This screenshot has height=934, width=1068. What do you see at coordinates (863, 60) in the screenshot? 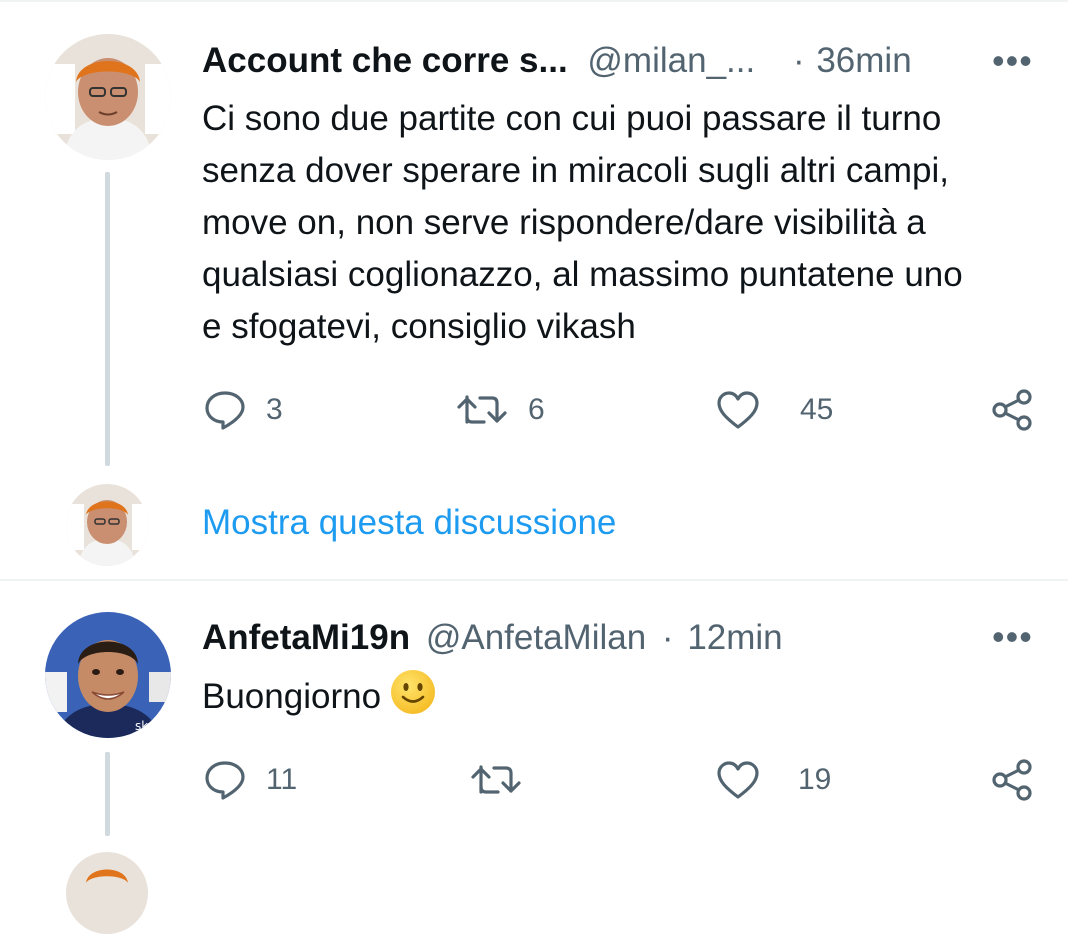
I see `timestamp: 36min` at bounding box center [863, 60].